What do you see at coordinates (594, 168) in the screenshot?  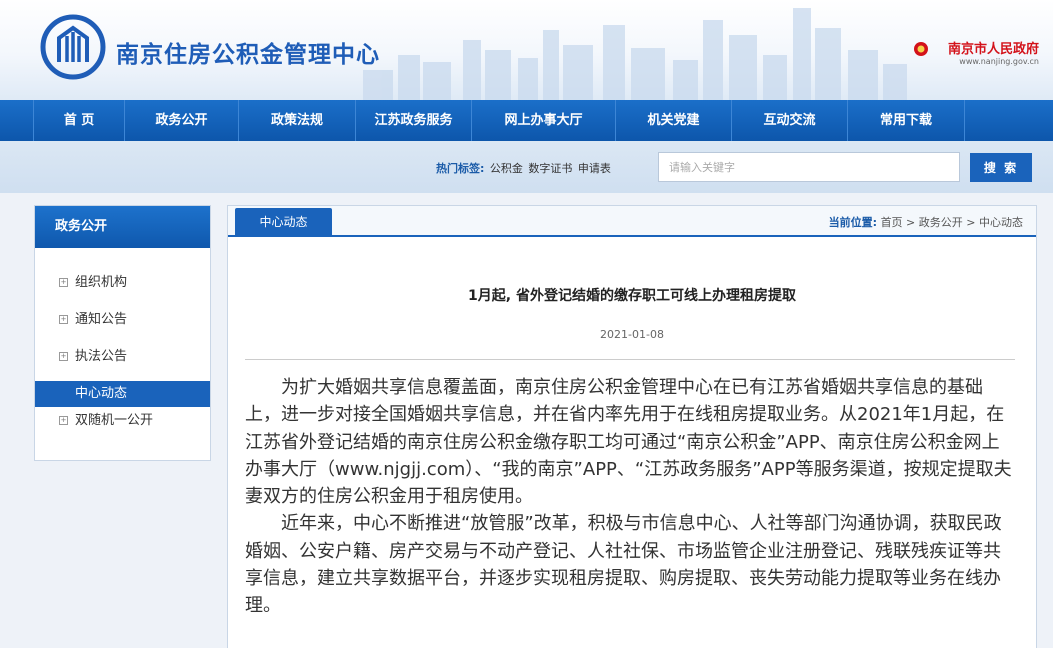 I see `hot-tag-application-form: 申请表` at bounding box center [594, 168].